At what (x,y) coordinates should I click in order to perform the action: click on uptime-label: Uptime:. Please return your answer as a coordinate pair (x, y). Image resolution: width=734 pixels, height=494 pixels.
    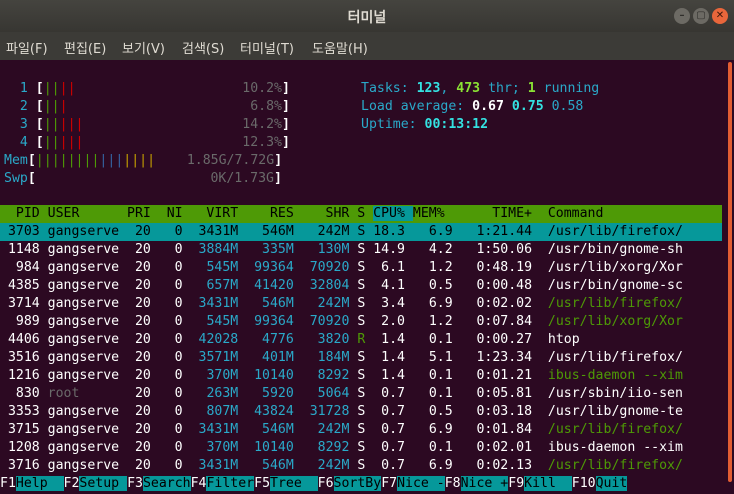
    Looking at the image, I should click on (393, 124).